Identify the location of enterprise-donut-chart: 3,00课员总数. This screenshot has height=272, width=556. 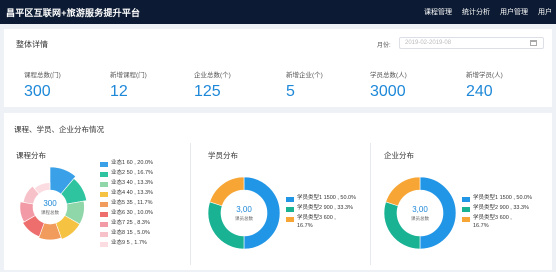
(420, 213).